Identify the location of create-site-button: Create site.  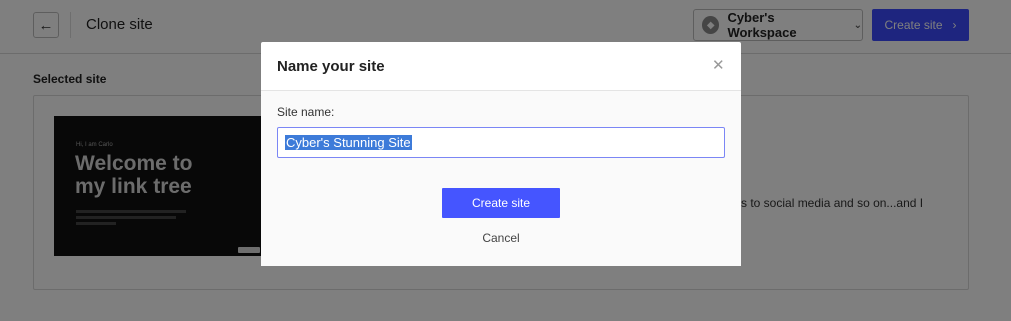
(501, 203).